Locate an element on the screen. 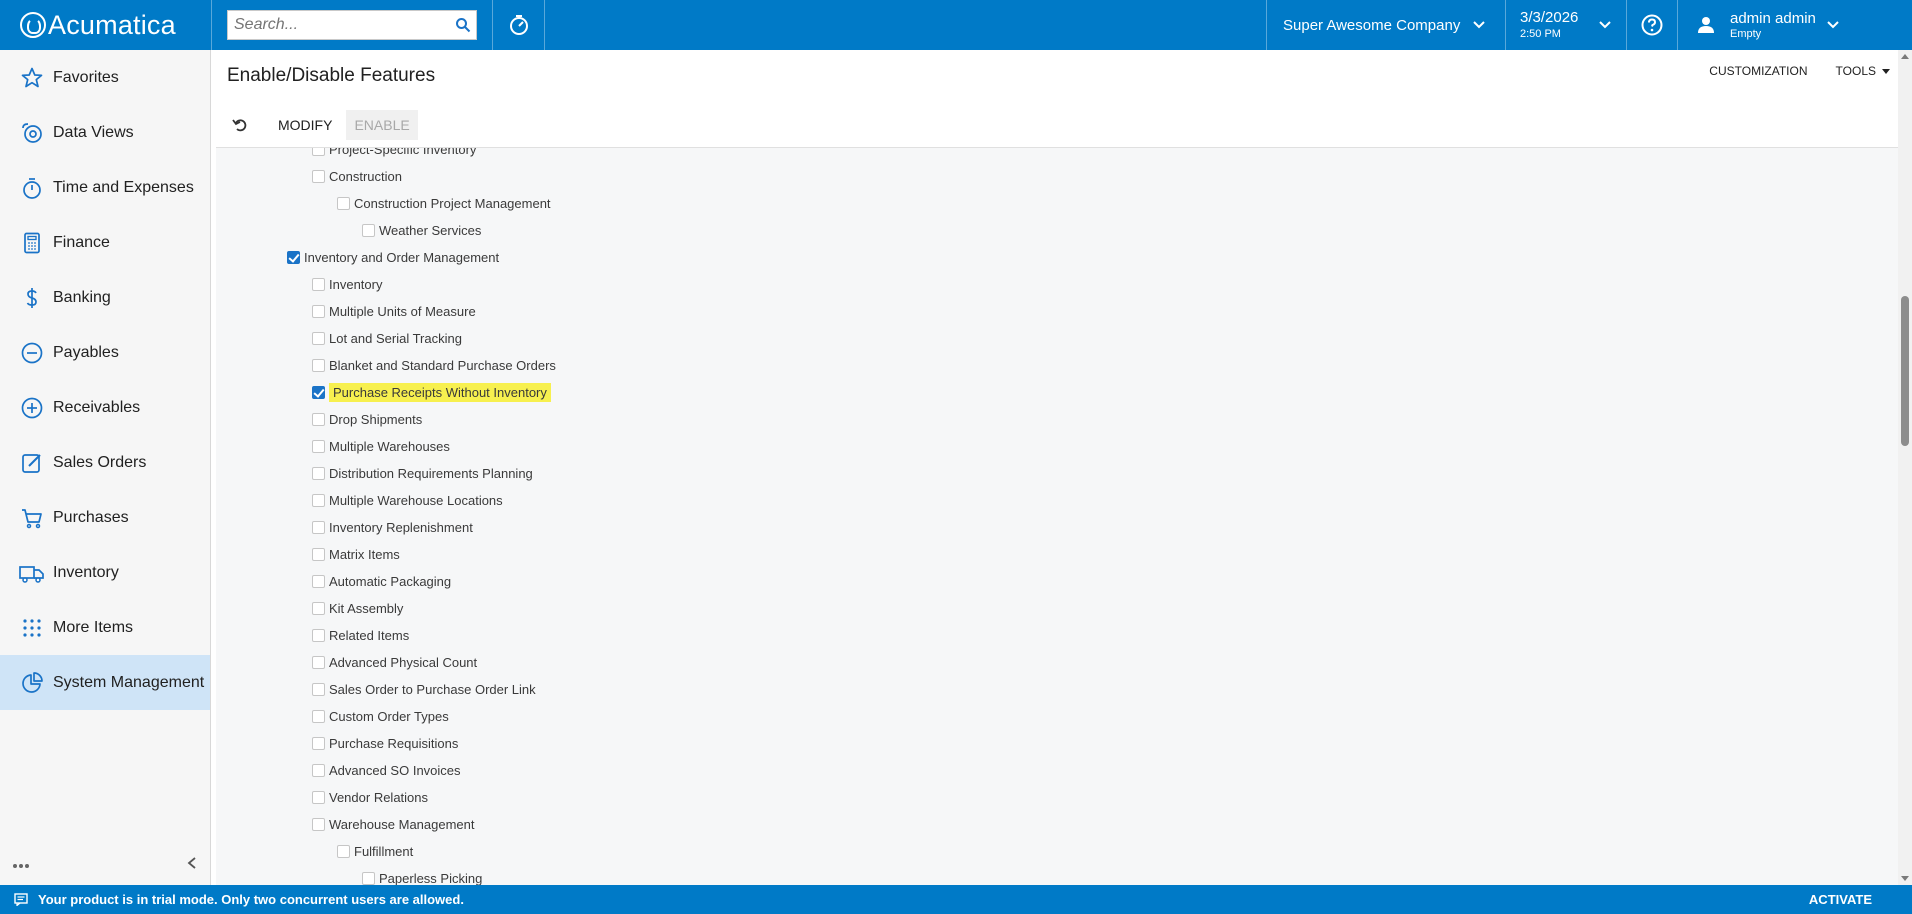 This screenshot has width=1912, height=914. acumatica-logo: Acumatica is located at coordinates (105, 25).